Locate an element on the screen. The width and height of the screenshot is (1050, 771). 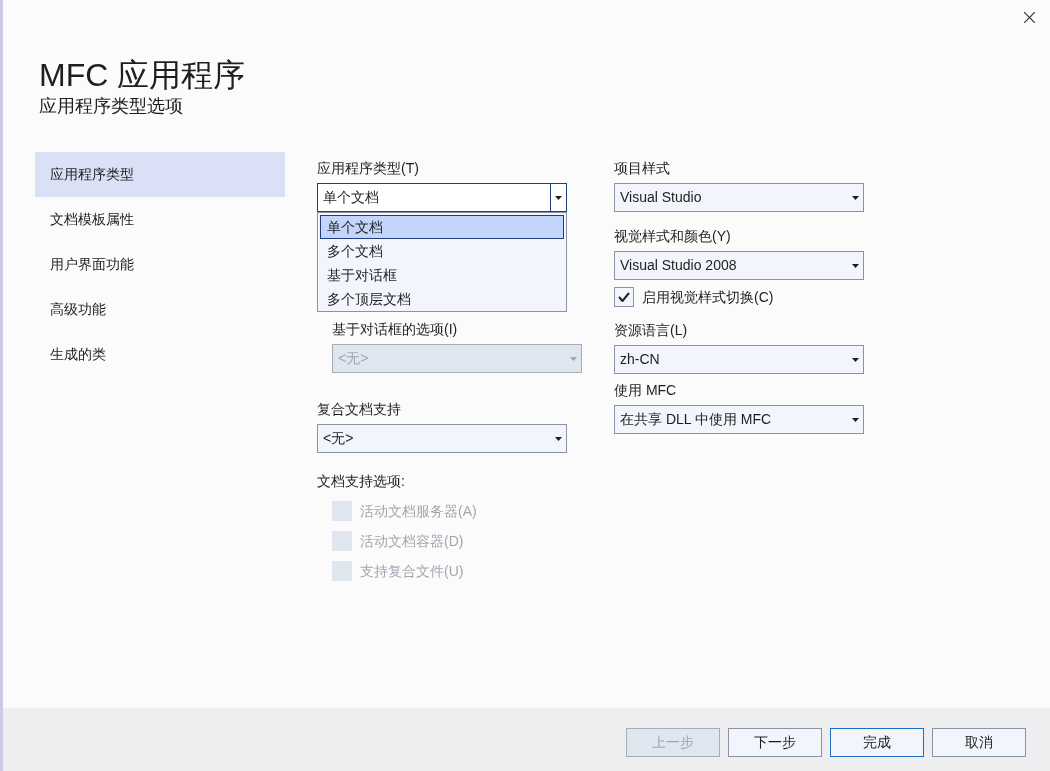
close-icon is located at coordinates (1029, 17).